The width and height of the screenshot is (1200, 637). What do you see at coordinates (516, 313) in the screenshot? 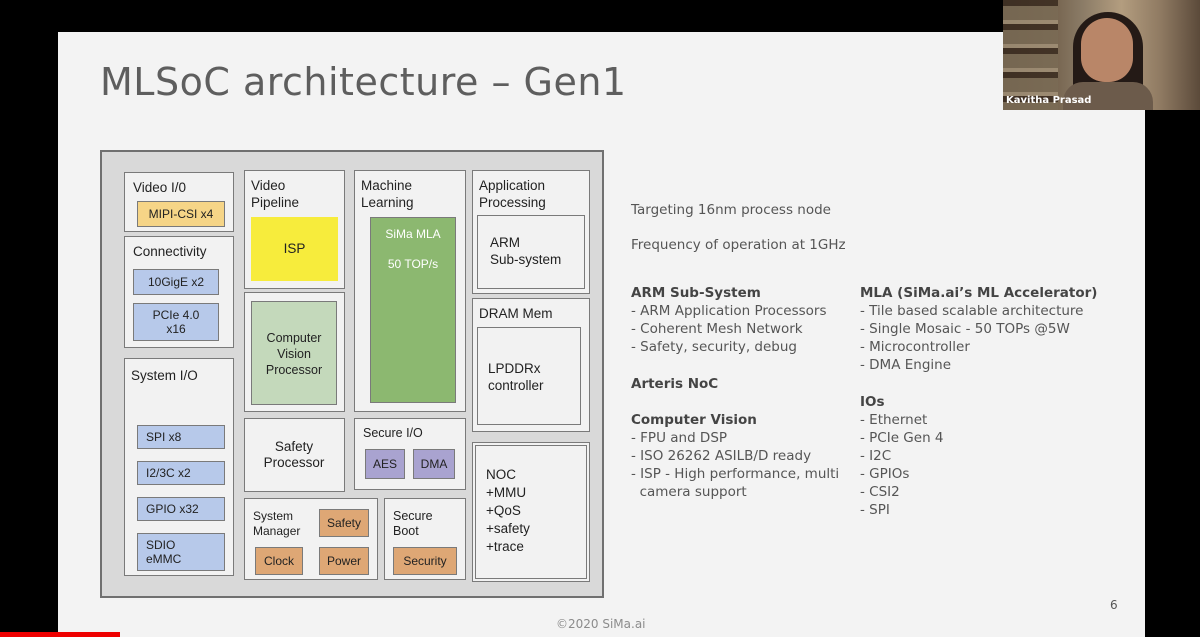
I see `dram-mem-label: DRAM Mem` at bounding box center [516, 313].